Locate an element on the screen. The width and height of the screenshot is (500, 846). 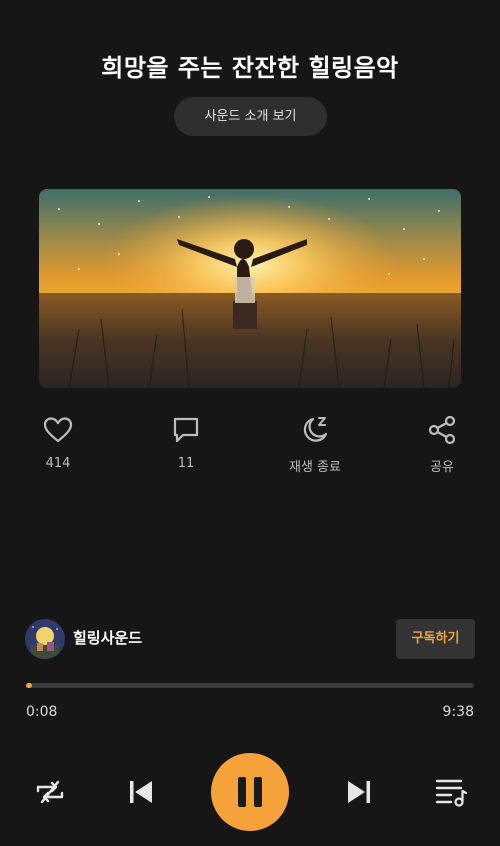
share-button: 공유 is located at coordinates (442, 444).